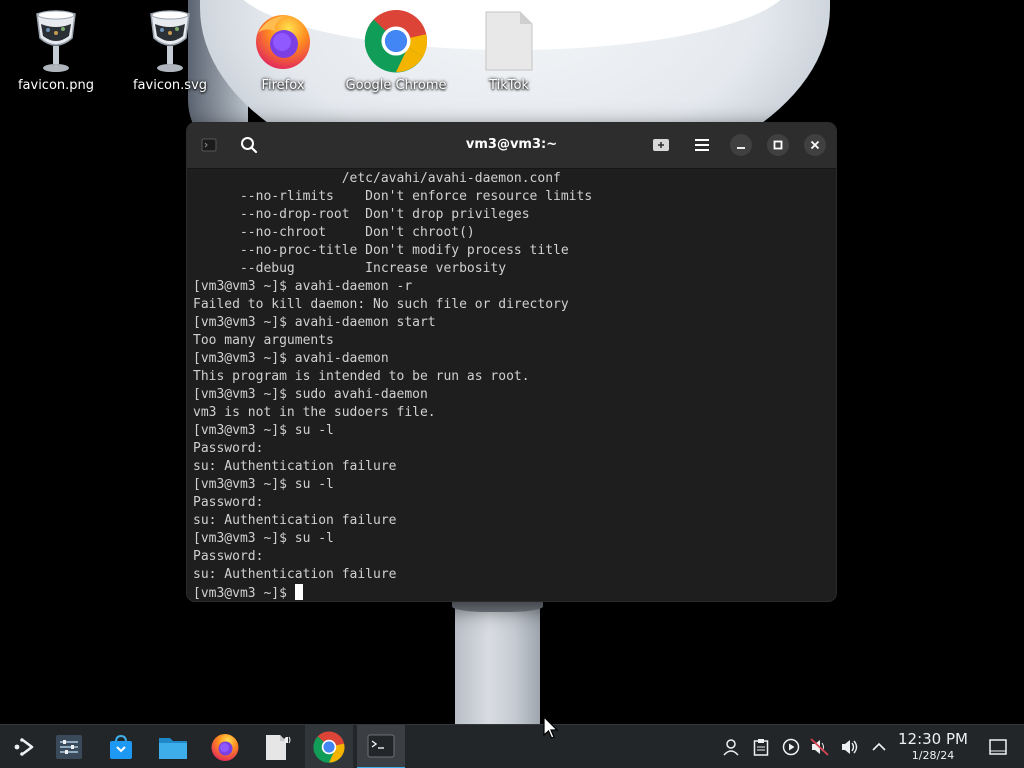  Describe the element at coordinates (283, 85) in the screenshot. I see `desktop-icon-label: Firefox` at that location.